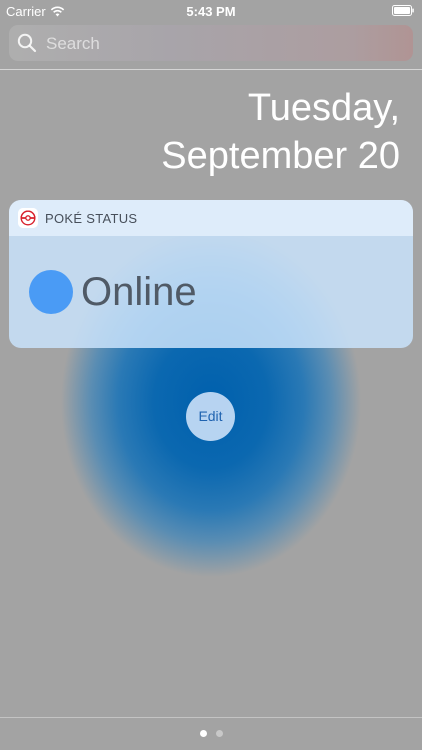  What do you see at coordinates (27, 43) in the screenshot?
I see `search-icon` at bounding box center [27, 43].